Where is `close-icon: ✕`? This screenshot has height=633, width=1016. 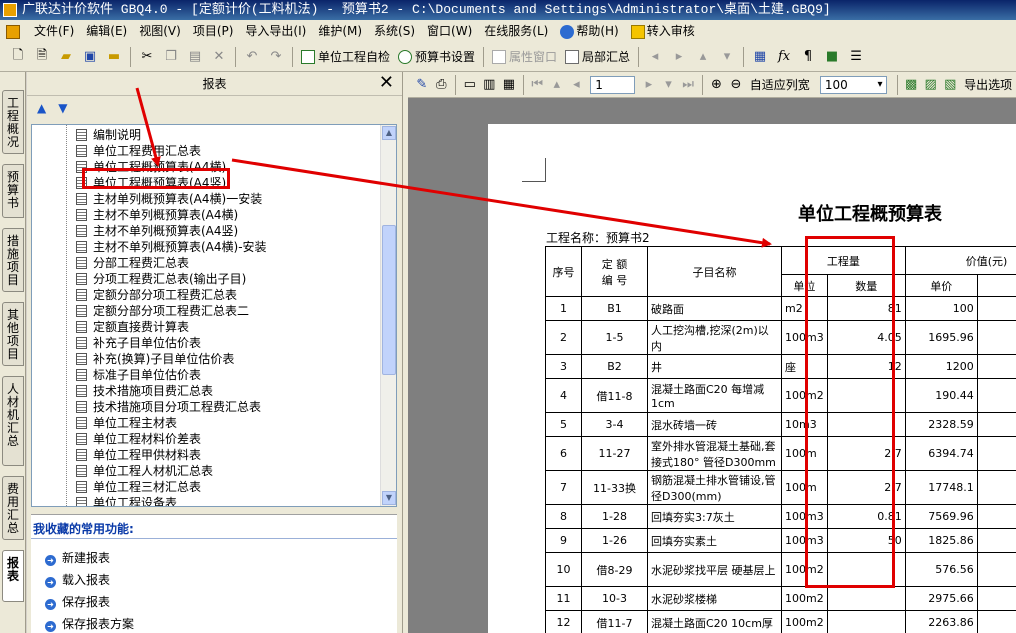
close-icon: ✕ is located at coordinates (386, 83).